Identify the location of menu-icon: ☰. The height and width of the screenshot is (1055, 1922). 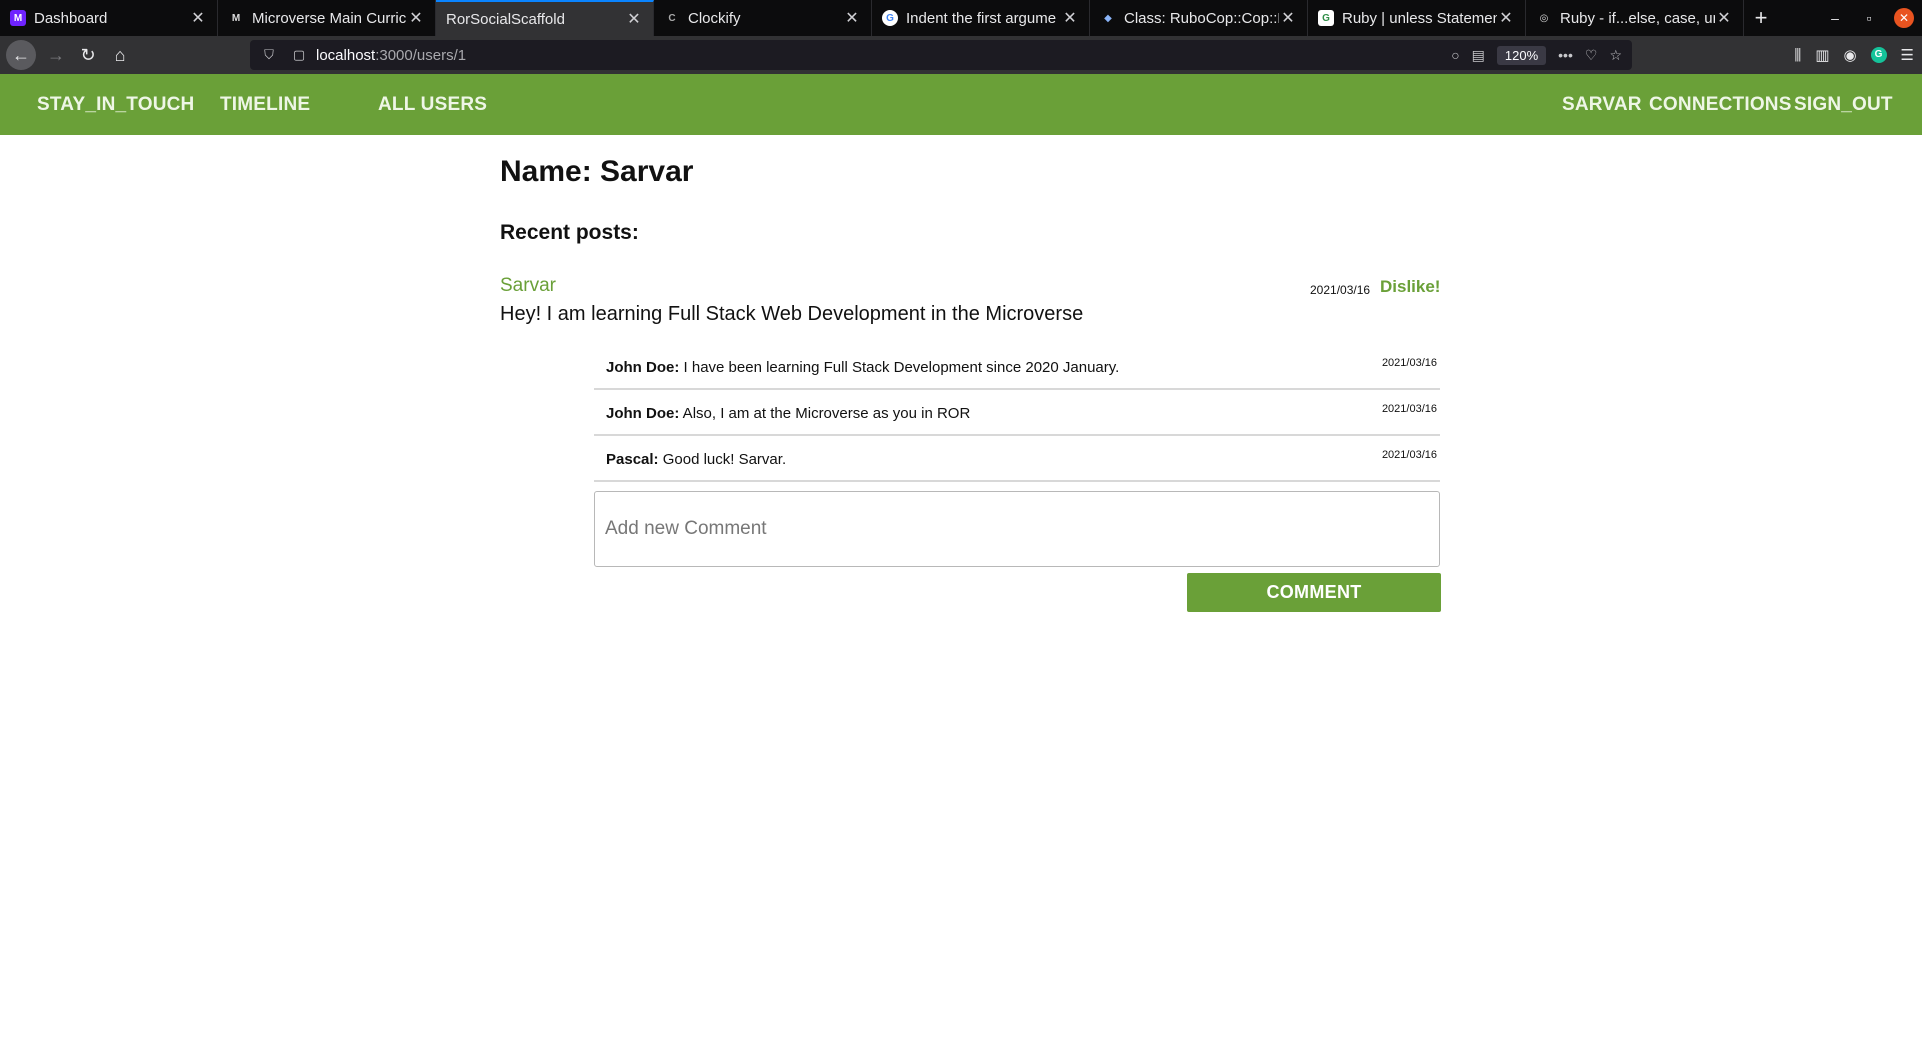
(1907, 55).